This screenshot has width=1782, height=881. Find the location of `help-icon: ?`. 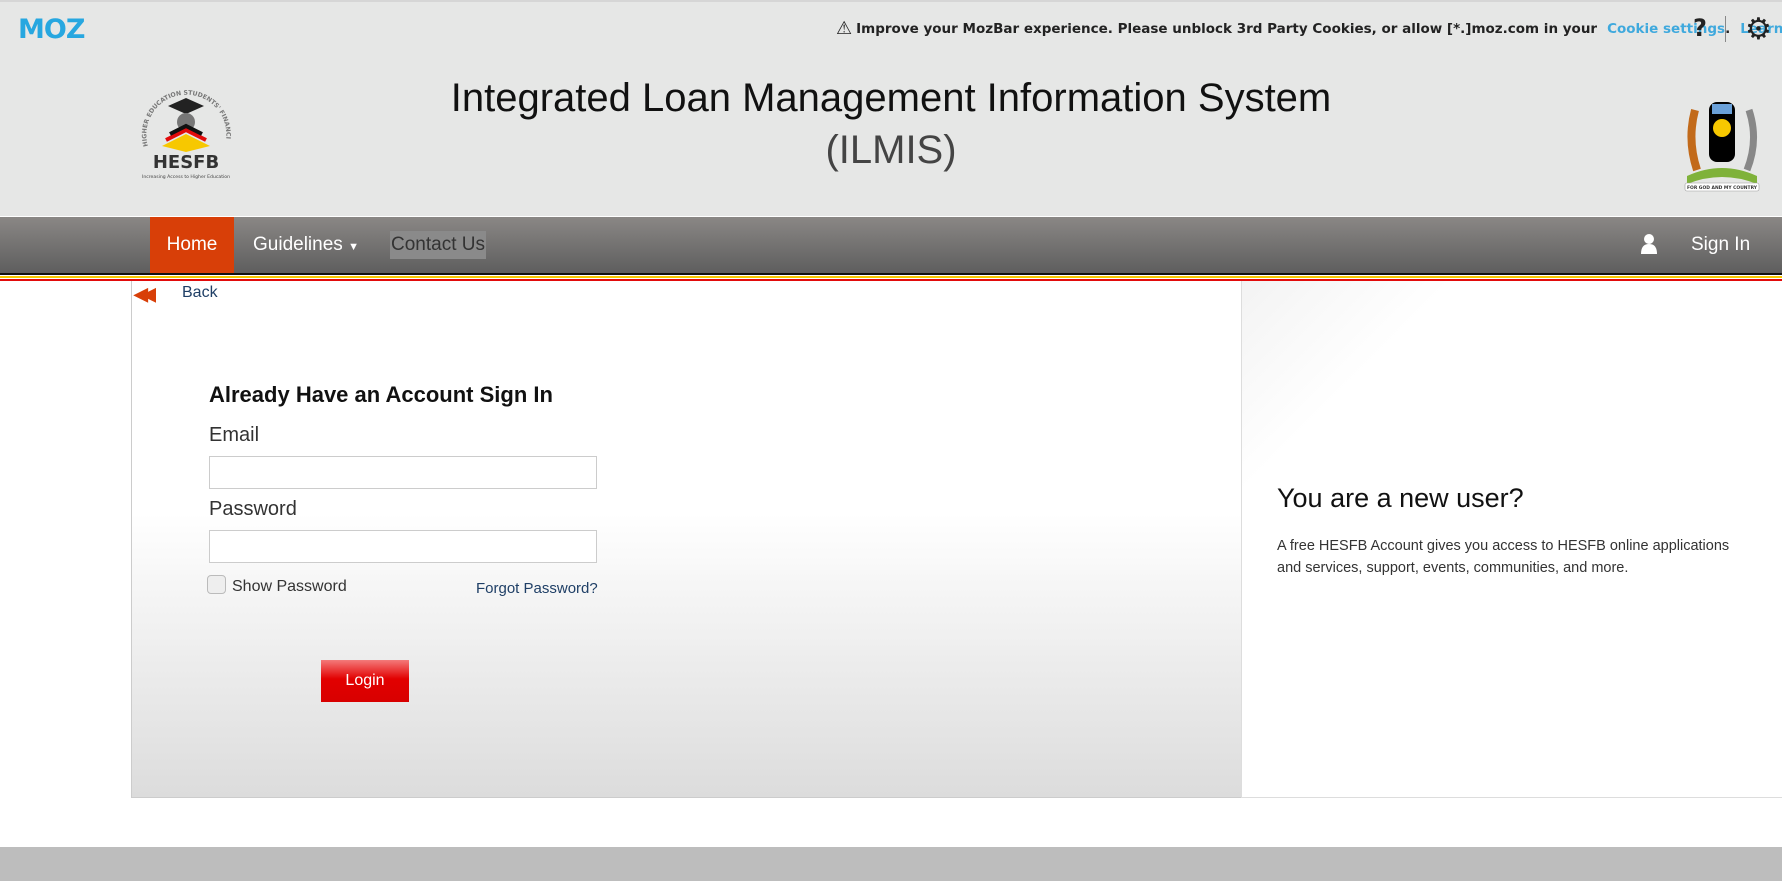

help-icon: ? is located at coordinates (1700, 28).